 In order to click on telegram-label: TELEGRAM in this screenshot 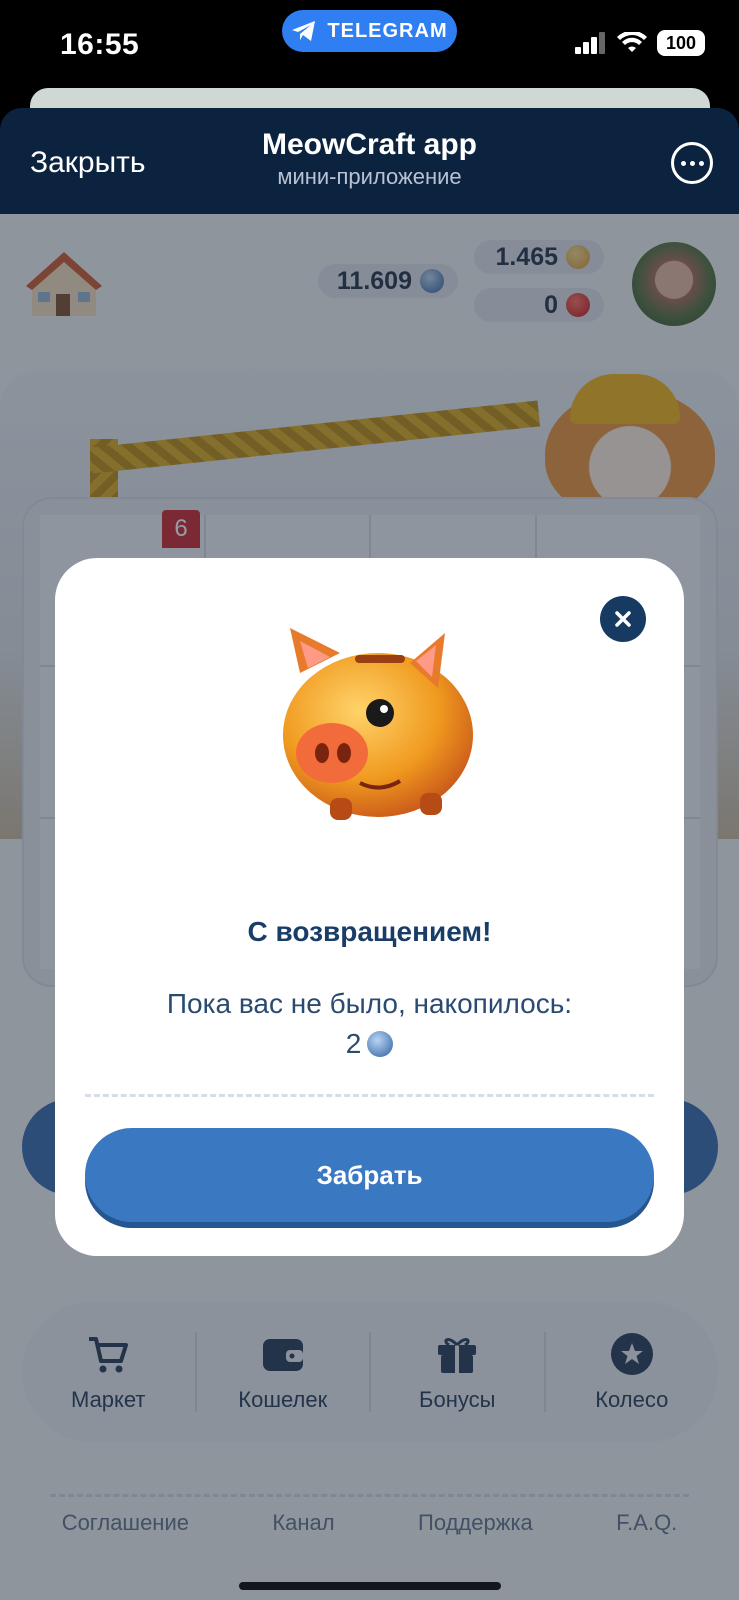, I will do `click(387, 30)`.